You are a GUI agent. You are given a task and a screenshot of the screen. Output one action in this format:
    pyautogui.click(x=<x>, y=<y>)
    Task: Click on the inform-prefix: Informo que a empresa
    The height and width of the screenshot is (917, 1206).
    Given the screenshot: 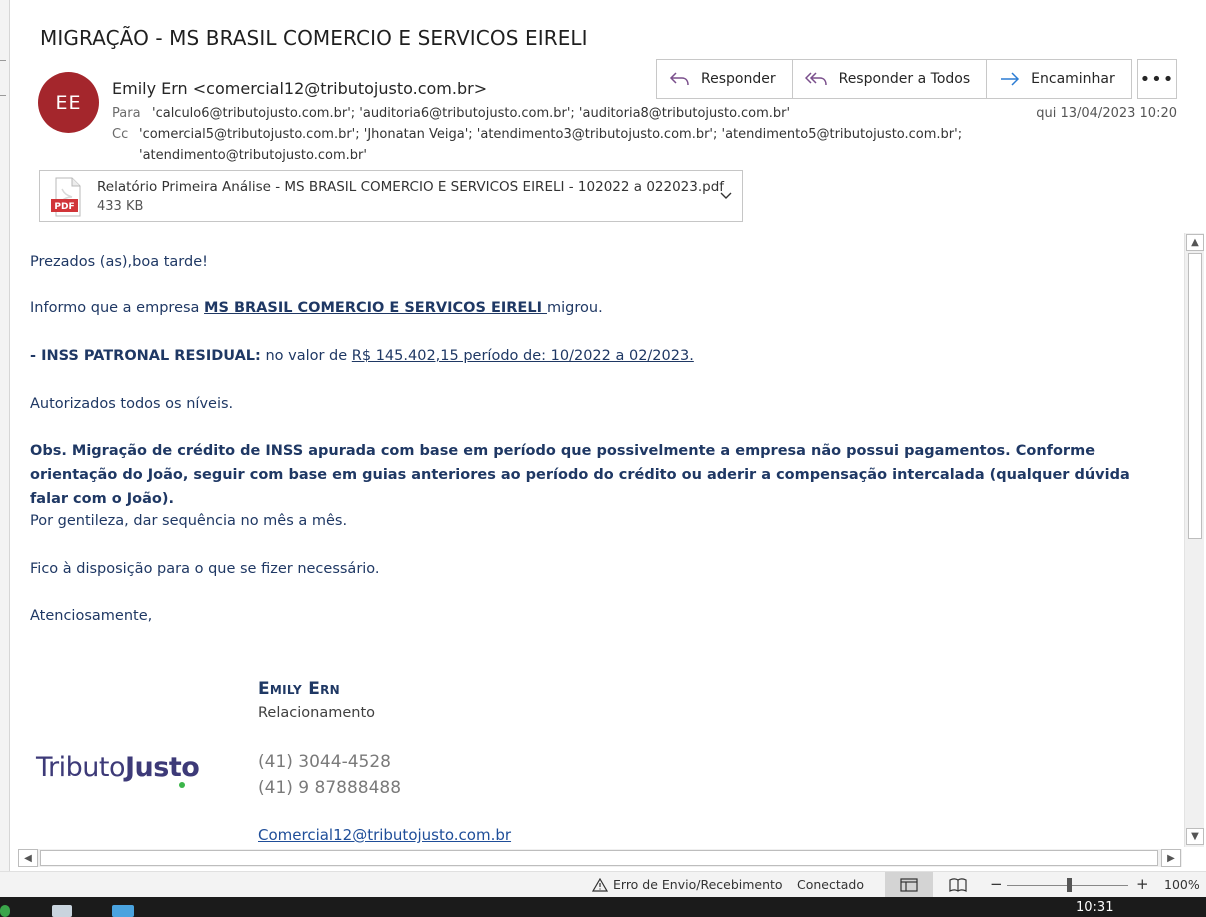 What is the action you would take?
    pyautogui.click(x=117, y=308)
    